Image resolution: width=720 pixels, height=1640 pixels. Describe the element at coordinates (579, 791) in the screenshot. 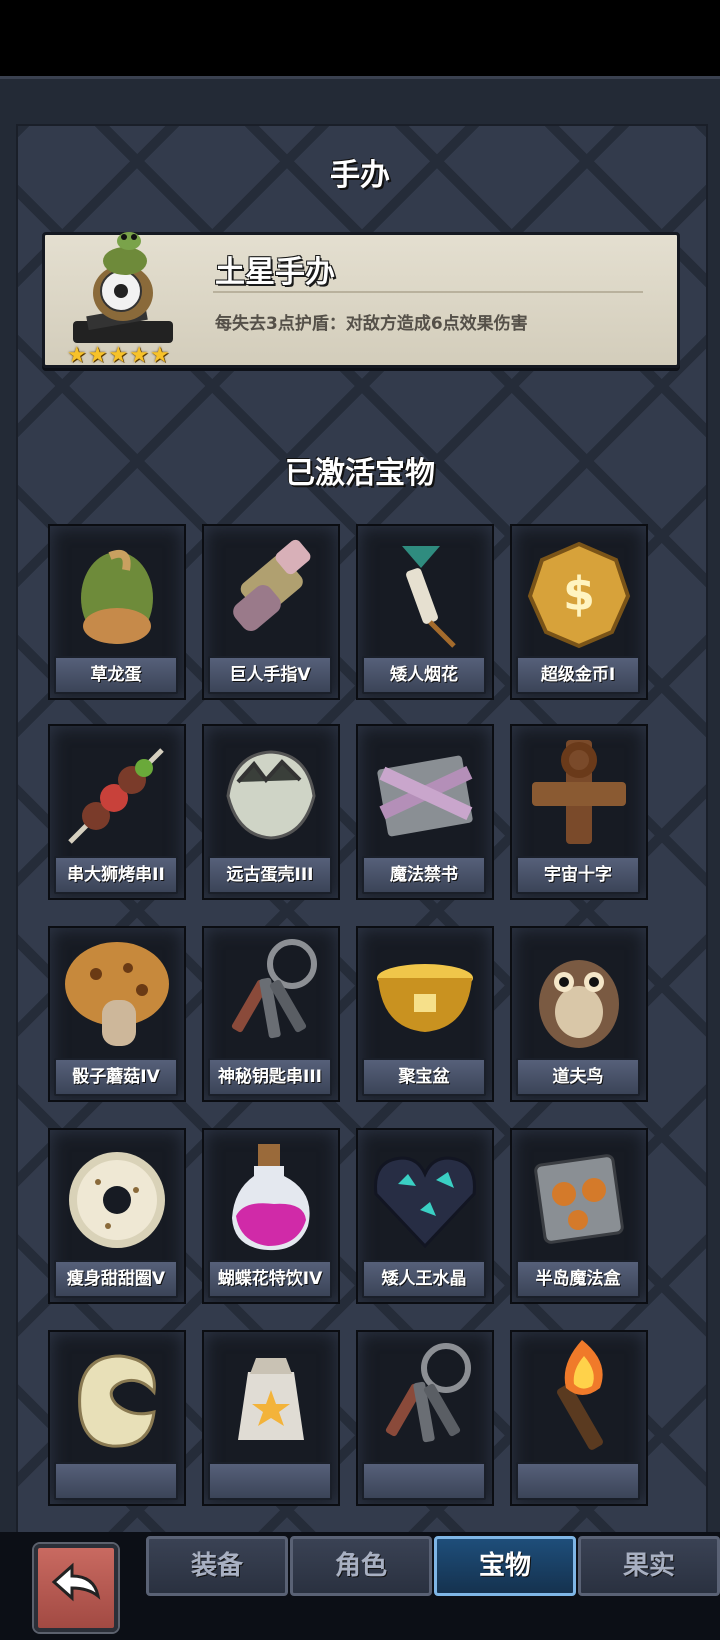

I see `cosmic-cross-icon` at that location.